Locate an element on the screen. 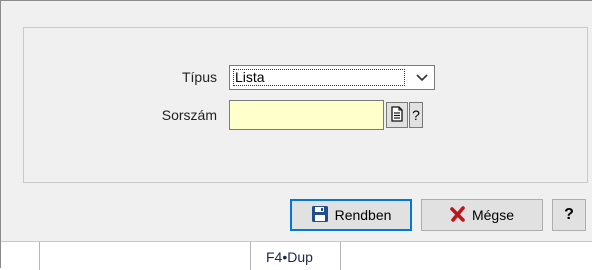 The width and height of the screenshot is (592, 270). bottom-toolbar: F4•Dup is located at coordinates (296, 255).